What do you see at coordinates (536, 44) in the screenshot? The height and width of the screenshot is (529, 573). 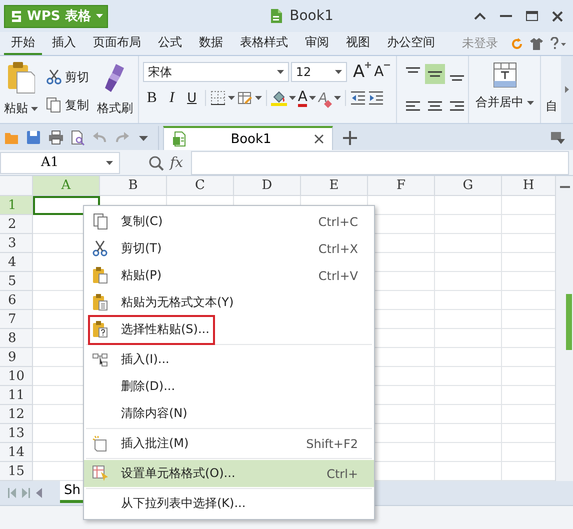 I see `shirt-icon` at bounding box center [536, 44].